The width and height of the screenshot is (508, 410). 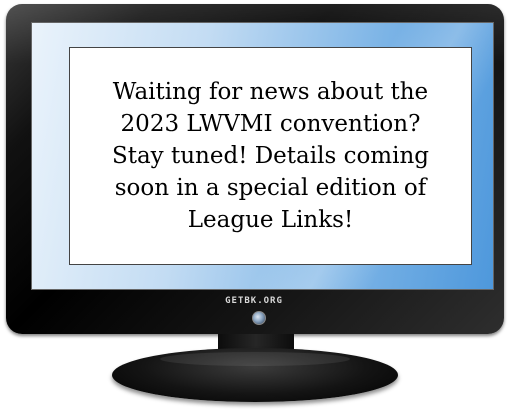 What do you see at coordinates (254, 301) in the screenshot?
I see `brand-label: GETBK.ORG` at bounding box center [254, 301].